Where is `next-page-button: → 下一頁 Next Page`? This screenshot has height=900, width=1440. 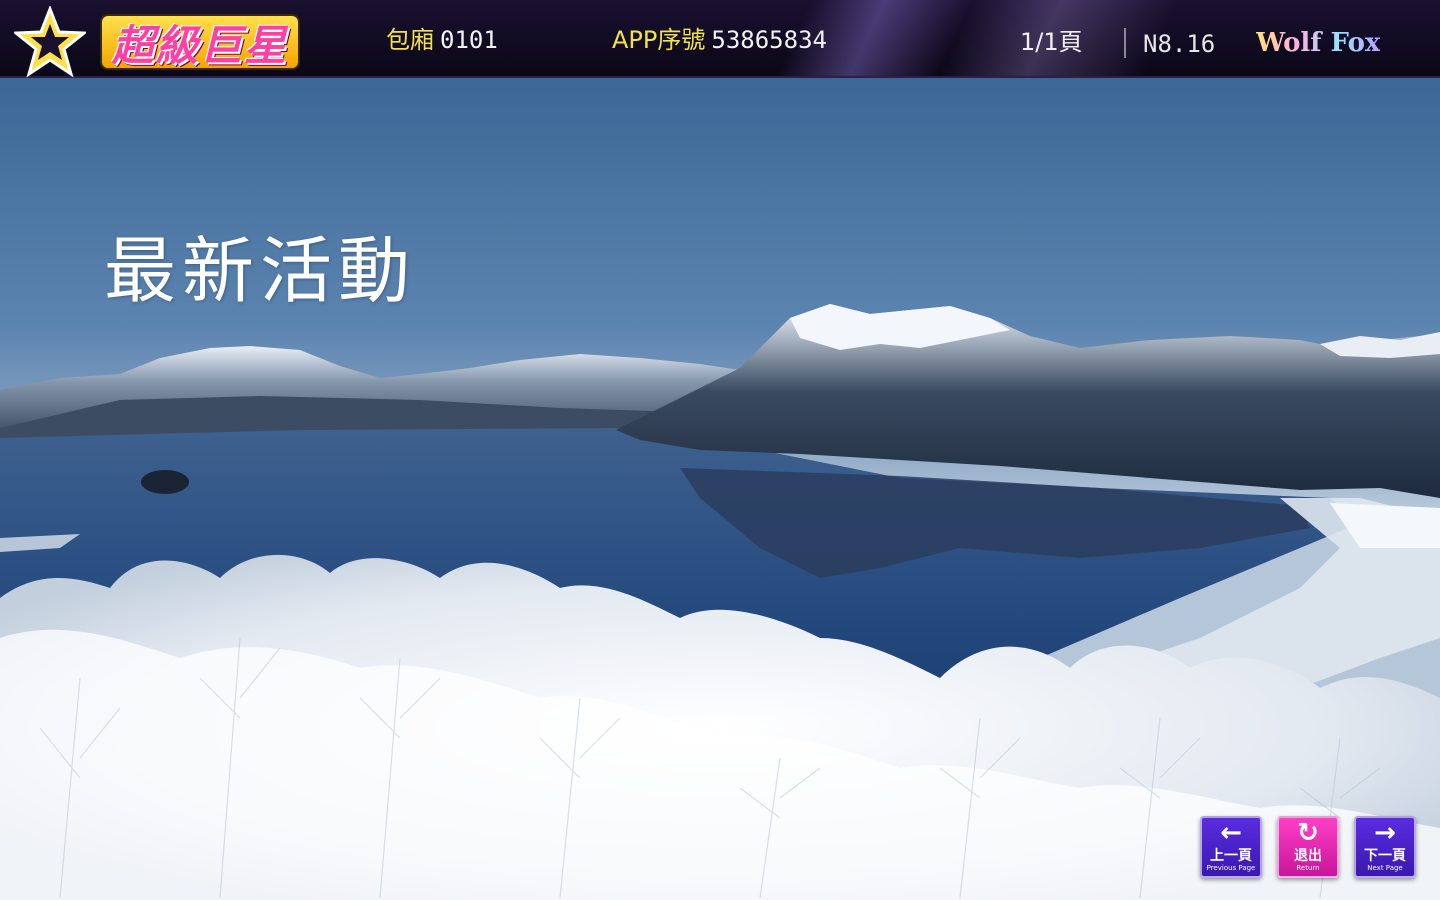
next-page-button: → 下一頁 Next Page is located at coordinates (1385, 847).